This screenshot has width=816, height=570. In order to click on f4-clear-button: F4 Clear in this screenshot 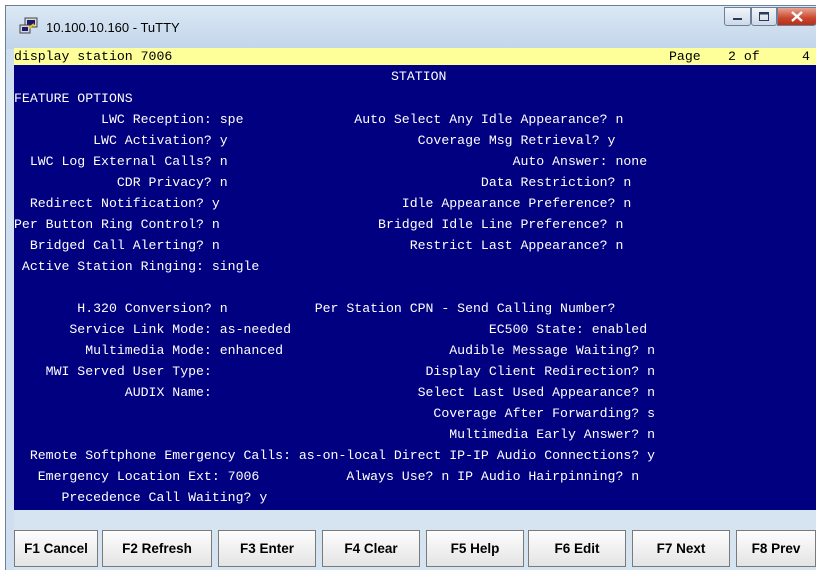, I will do `click(371, 548)`.